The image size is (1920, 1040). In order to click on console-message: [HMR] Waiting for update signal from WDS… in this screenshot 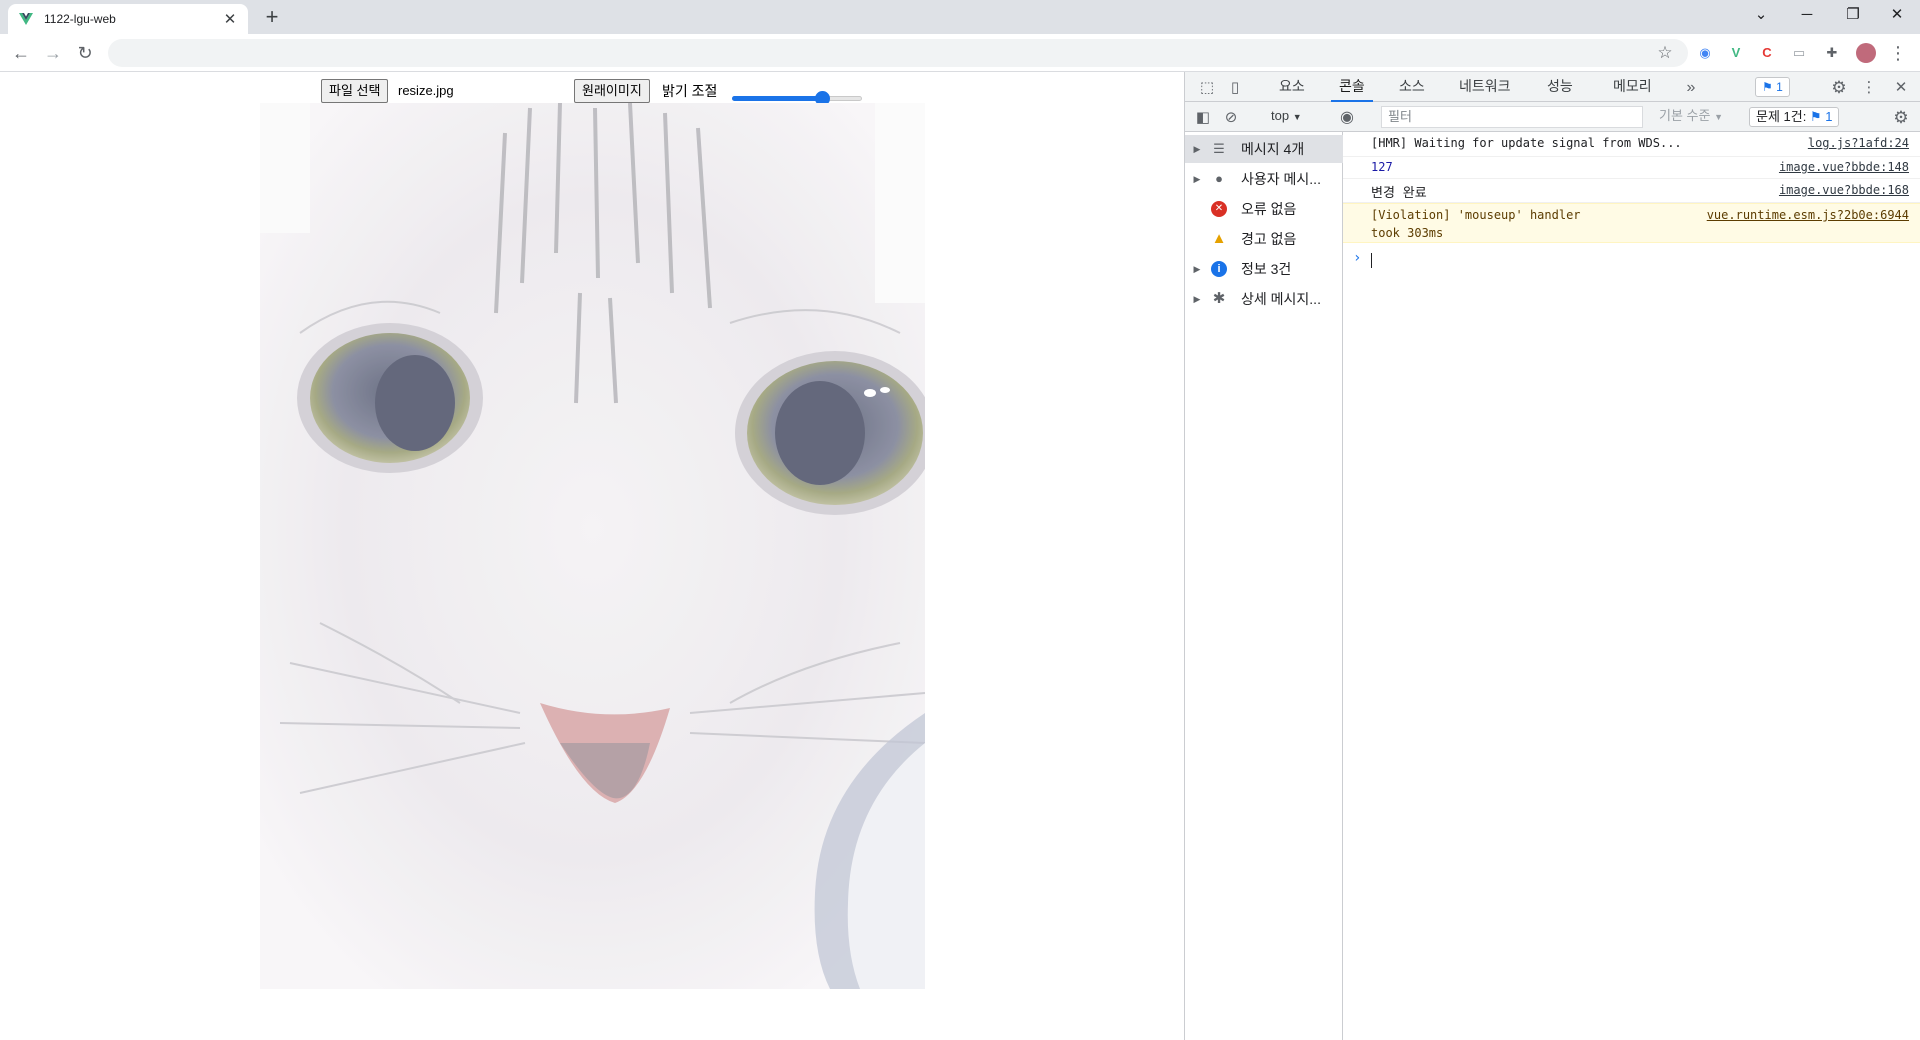, I will do `click(1631, 144)`.